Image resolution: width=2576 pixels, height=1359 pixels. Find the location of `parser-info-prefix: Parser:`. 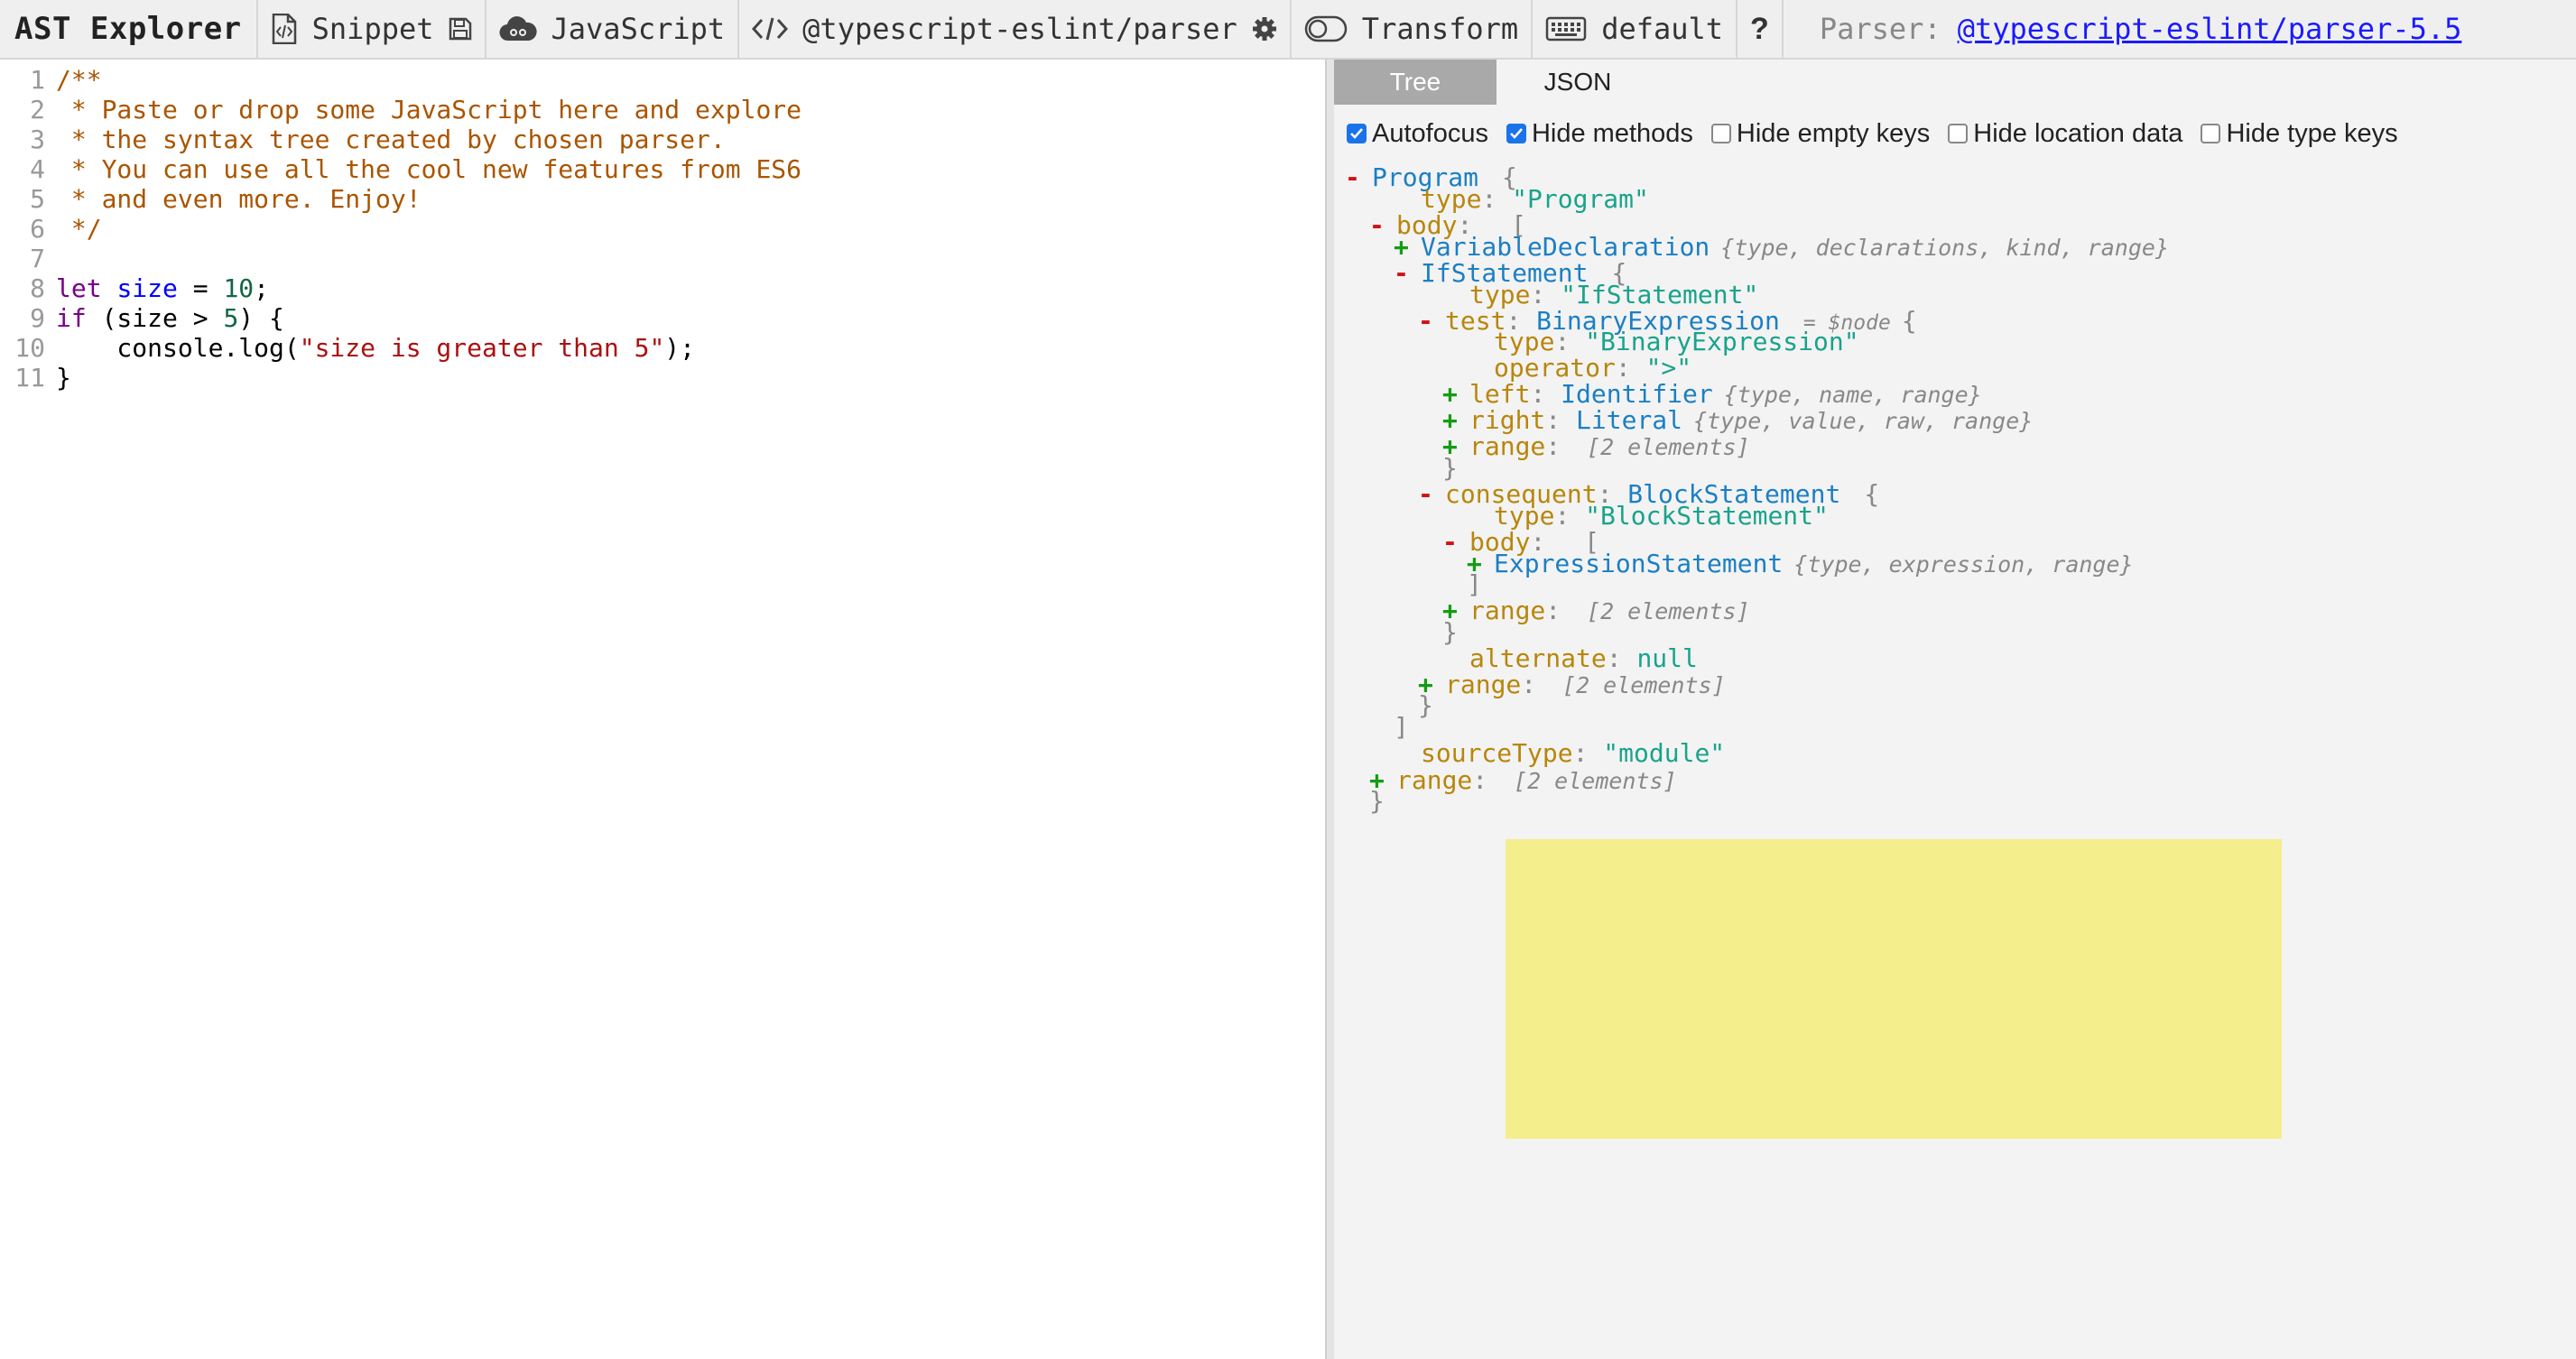

parser-info-prefix: Parser: is located at coordinates (1880, 29).